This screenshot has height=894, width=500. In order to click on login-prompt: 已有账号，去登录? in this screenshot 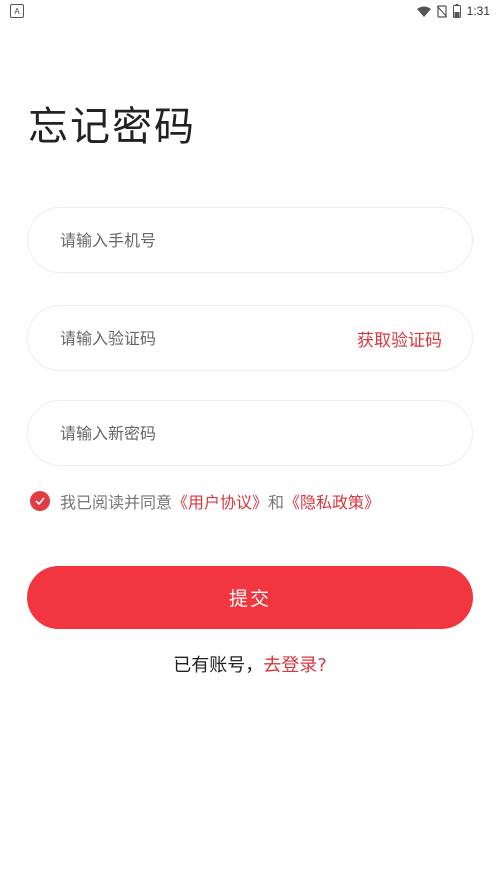, I will do `click(250, 664)`.